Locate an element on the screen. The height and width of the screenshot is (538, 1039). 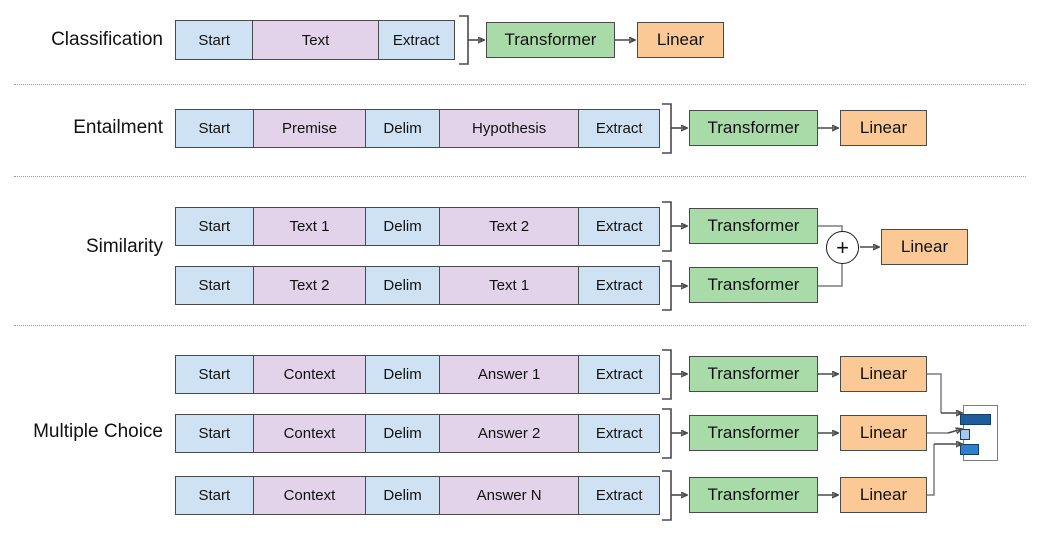
bracket-entailment is located at coordinates (667, 128).